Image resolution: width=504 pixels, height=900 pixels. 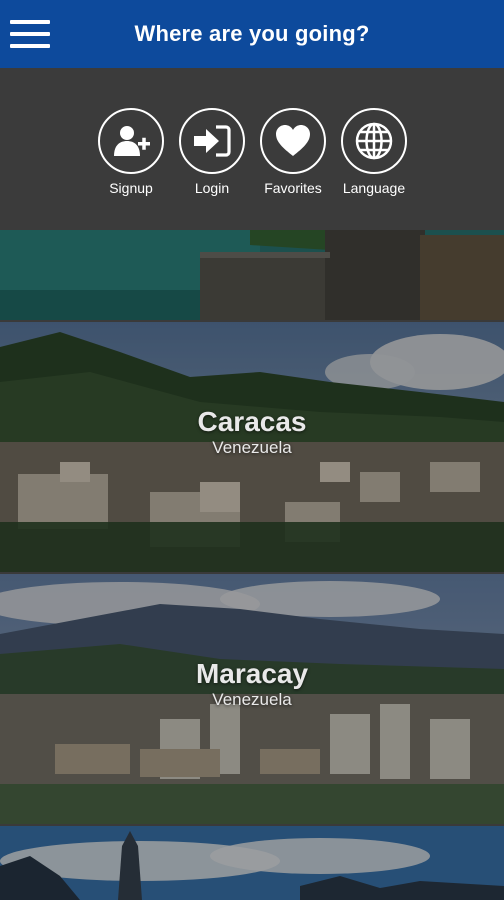 I want to click on city-name: Maracay, so click(x=252, y=673).